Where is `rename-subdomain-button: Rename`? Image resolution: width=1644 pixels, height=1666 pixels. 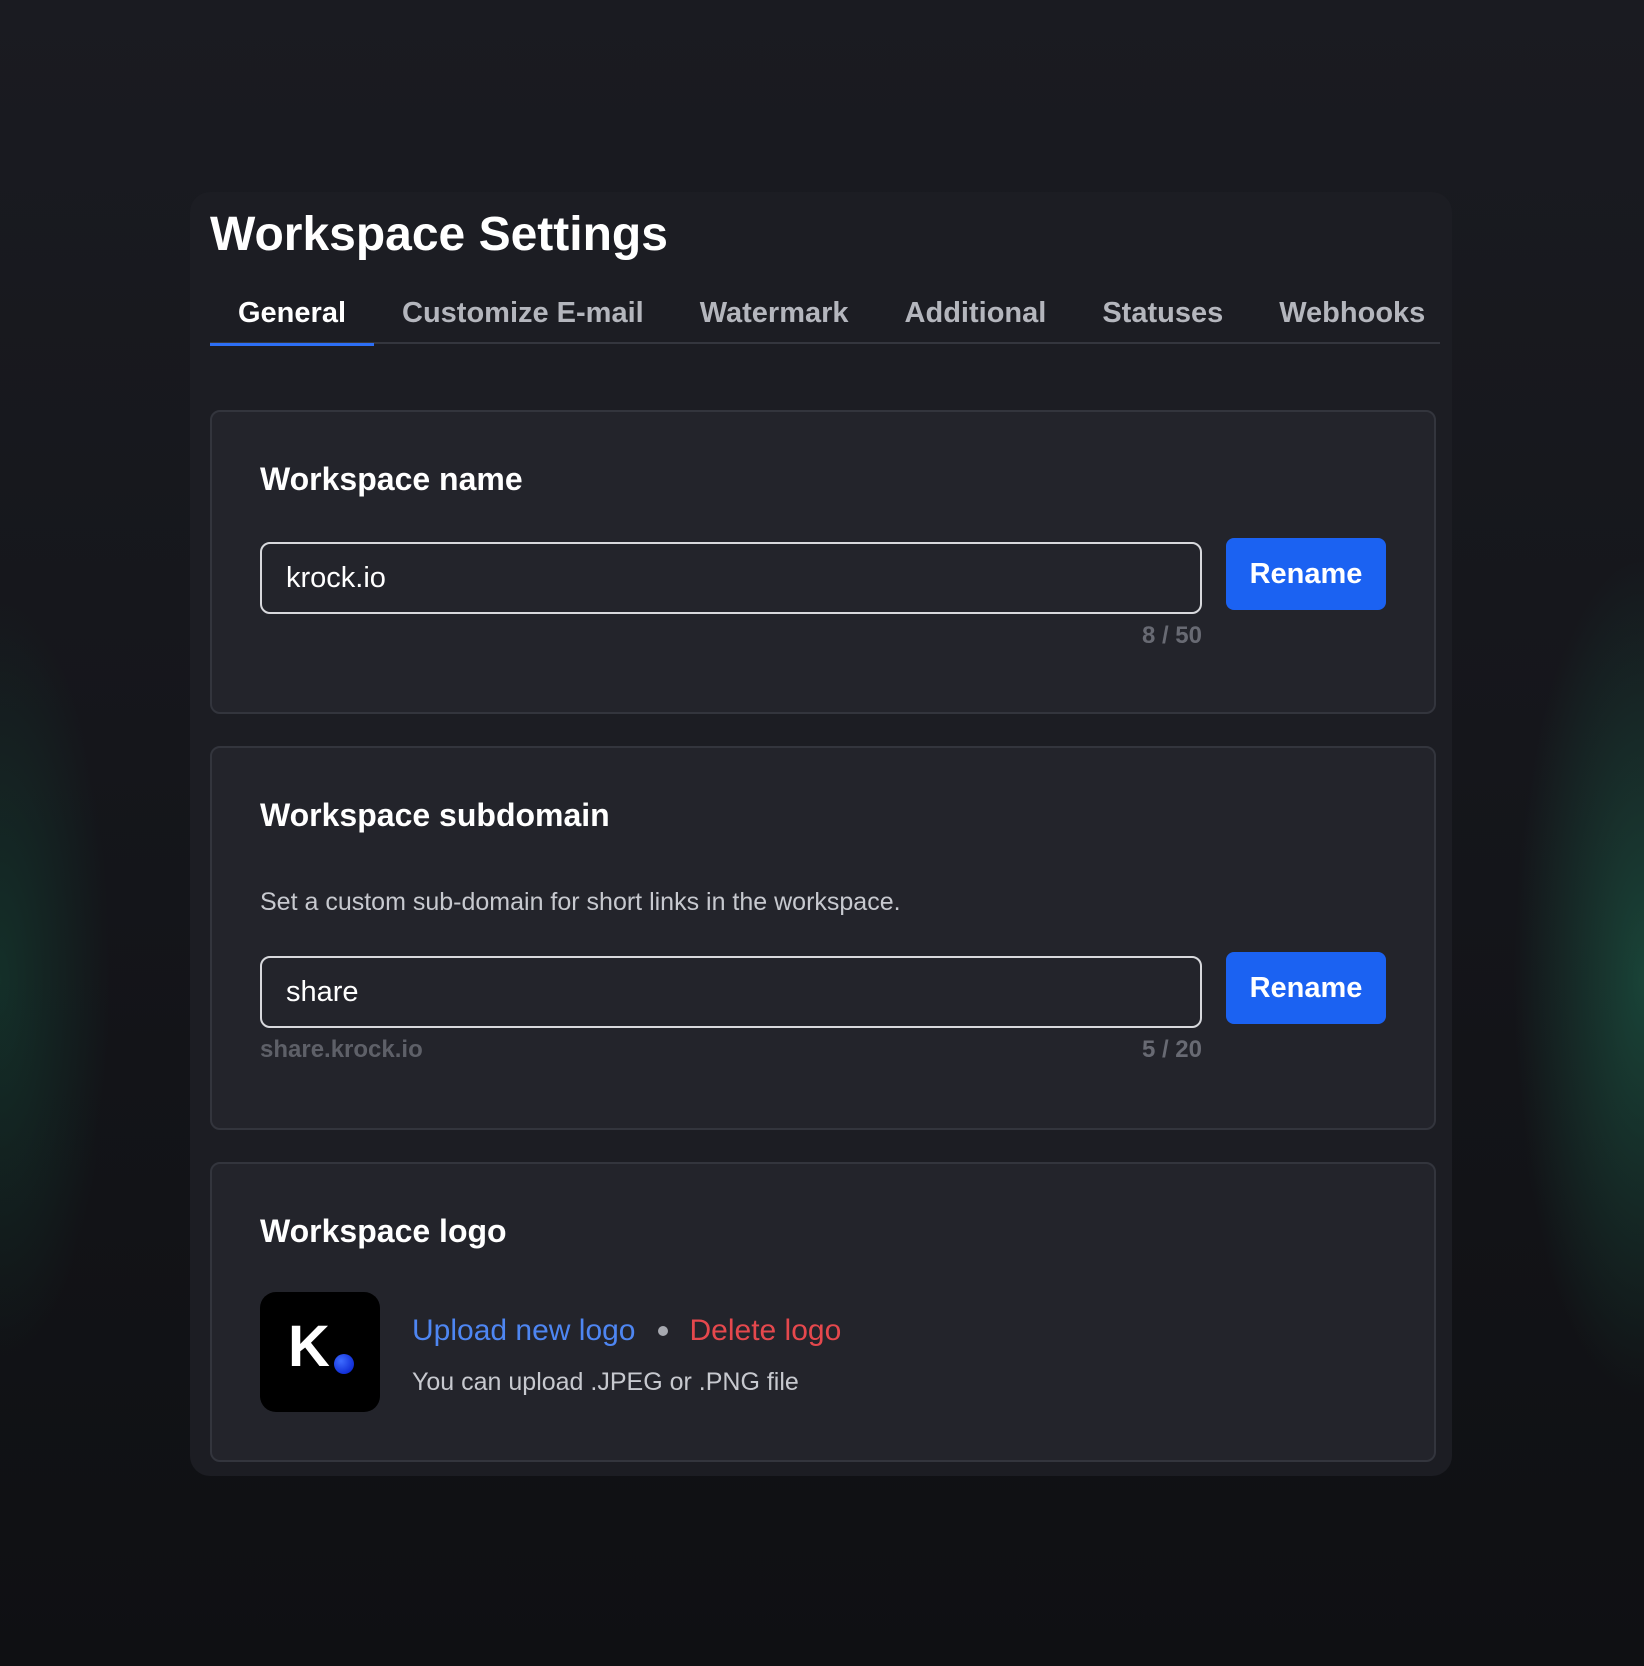 rename-subdomain-button: Rename is located at coordinates (1306, 988).